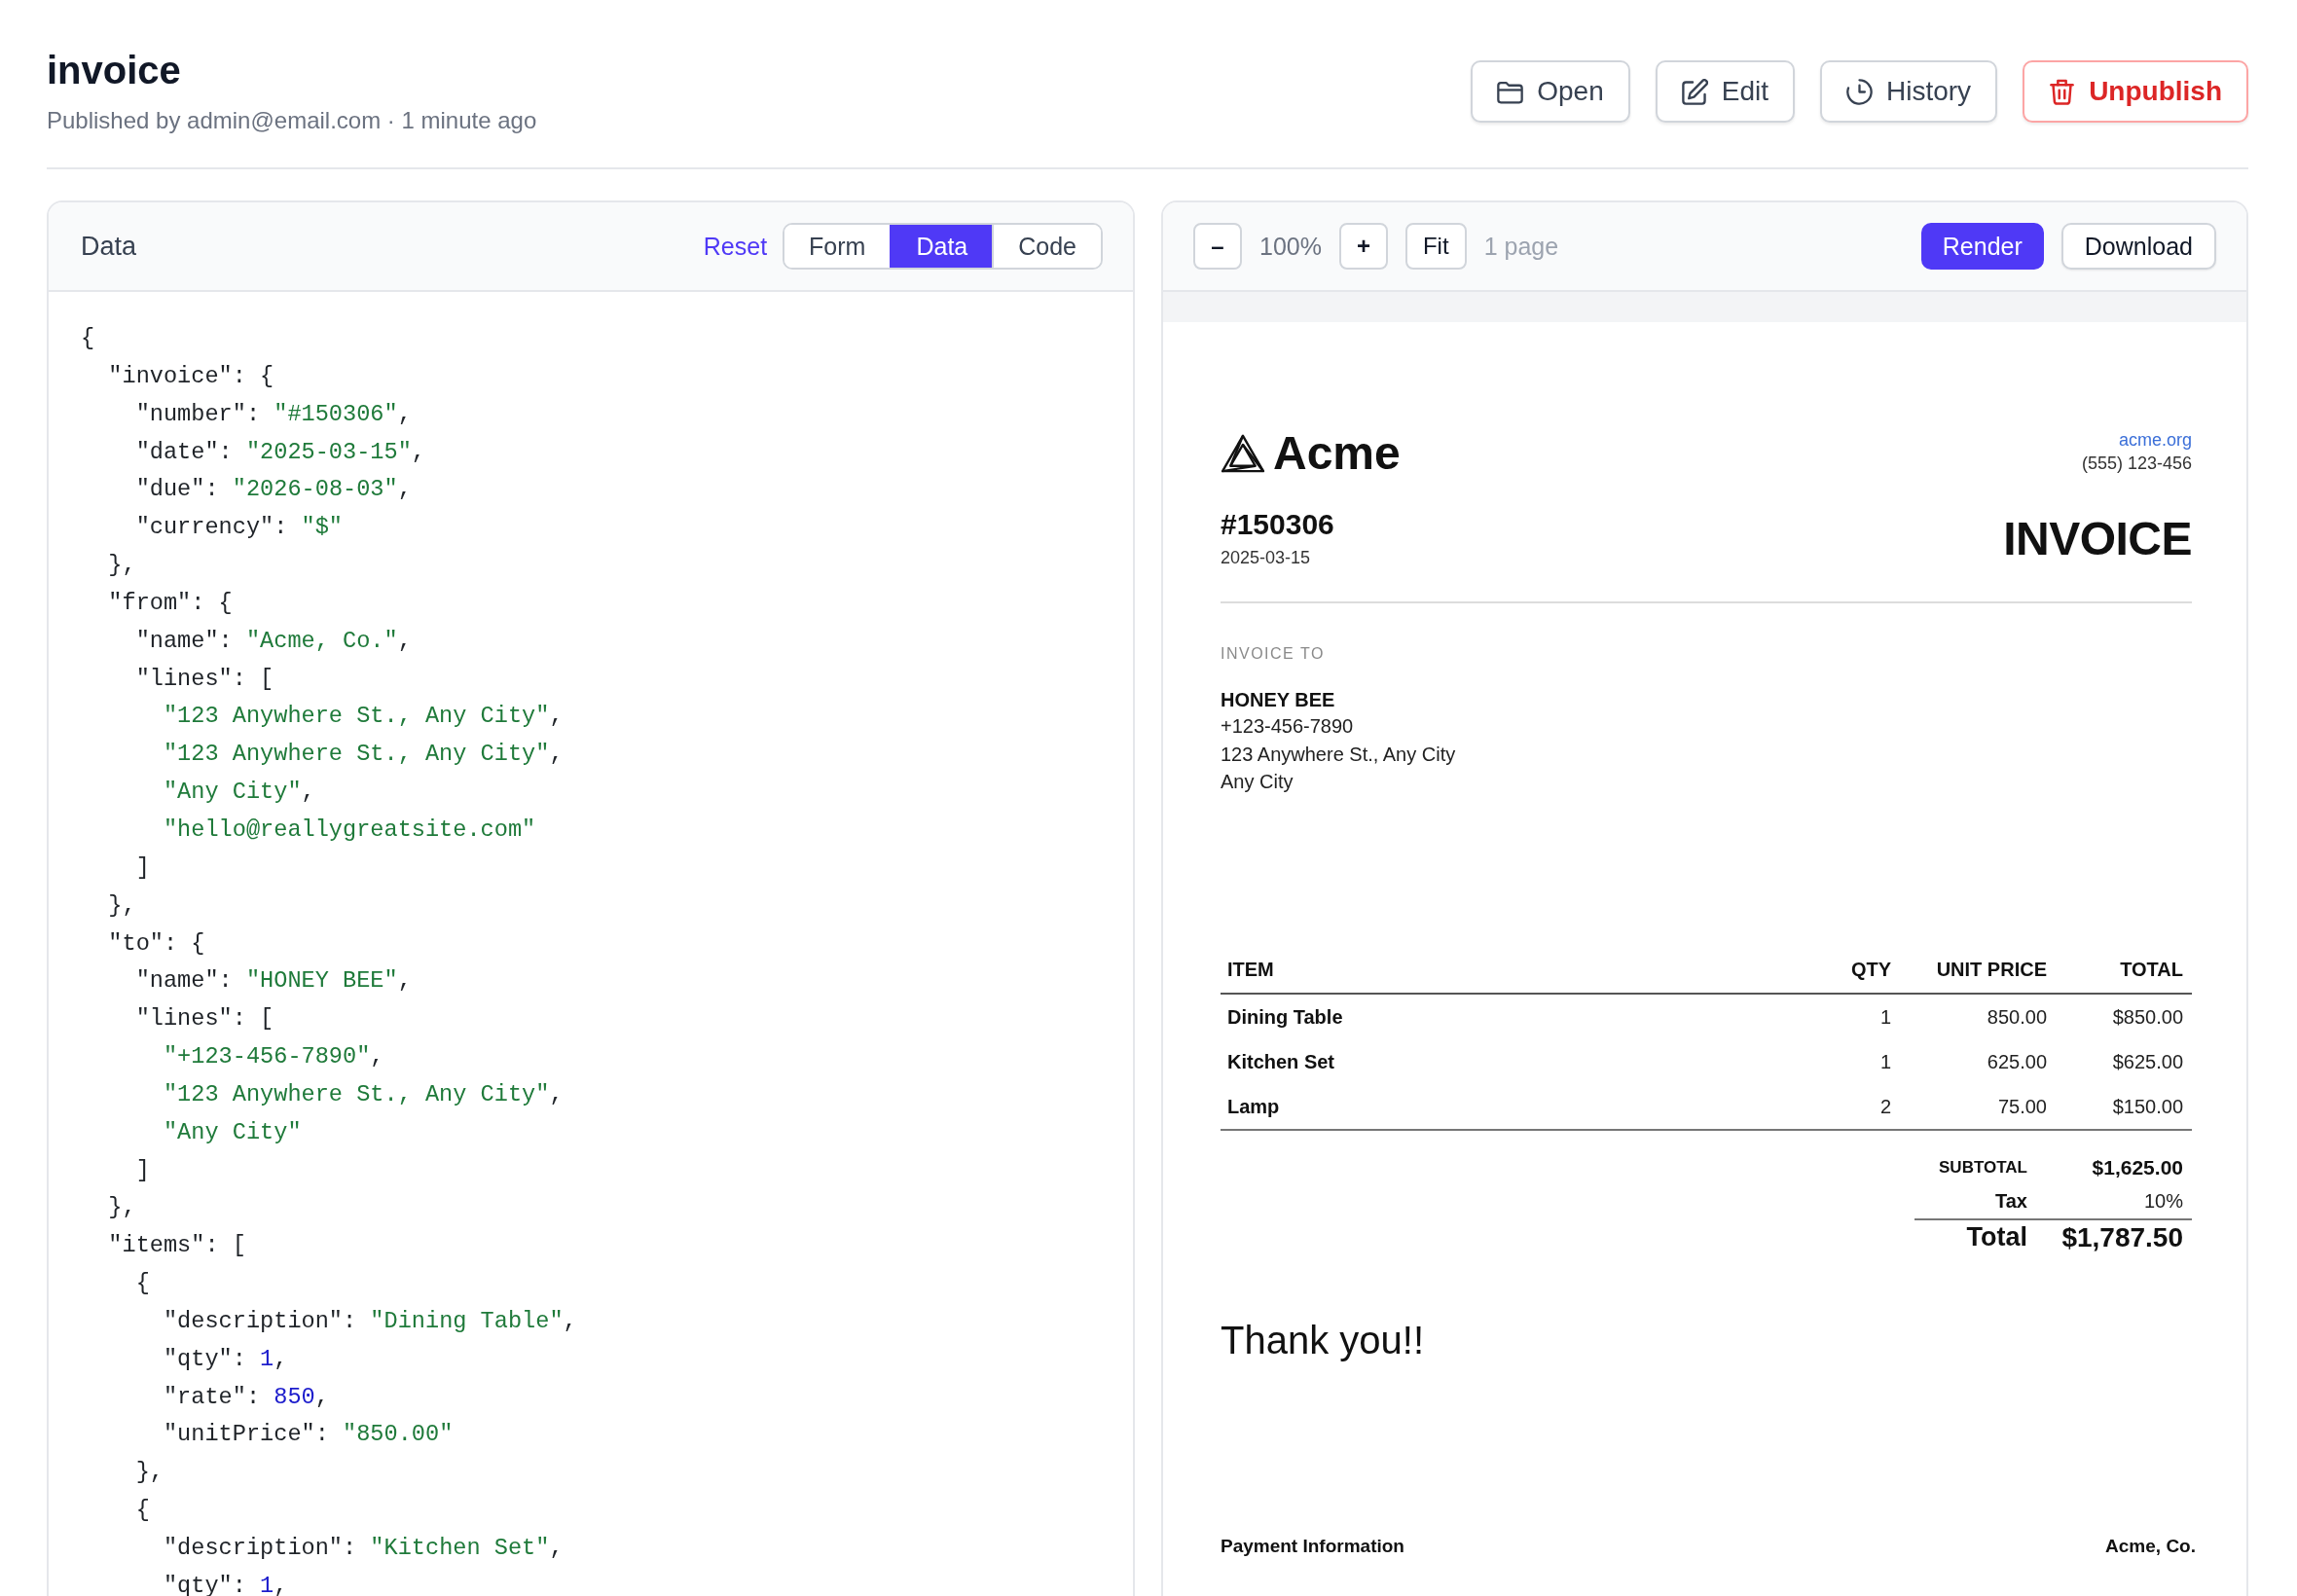 The image size is (2297, 1596). Describe the element at coordinates (2151, 970) in the screenshot. I see `column-header: TOTAL` at that location.